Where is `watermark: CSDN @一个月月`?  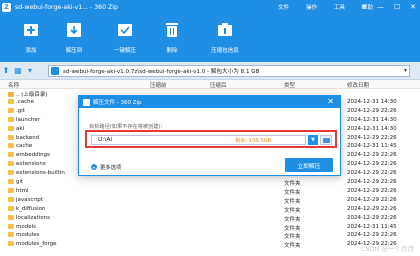 watermark: CSDN @一个月月 is located at coordinates (387, 249).